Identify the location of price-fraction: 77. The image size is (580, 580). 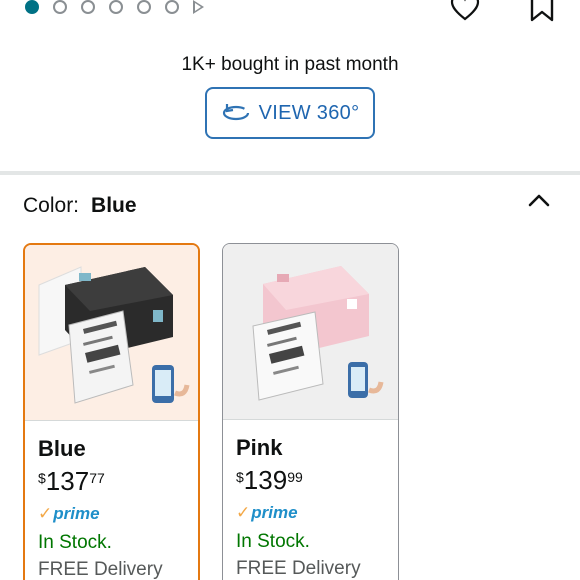
(97, 478).